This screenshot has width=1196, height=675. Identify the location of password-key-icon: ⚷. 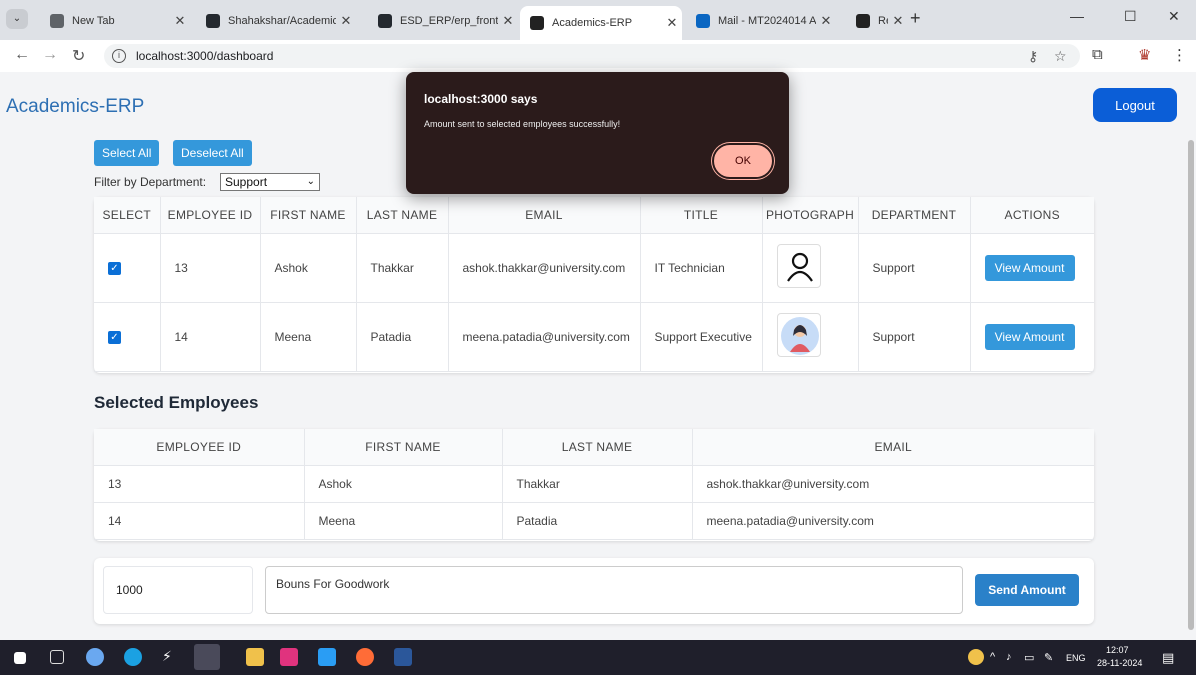
(1033, 56).